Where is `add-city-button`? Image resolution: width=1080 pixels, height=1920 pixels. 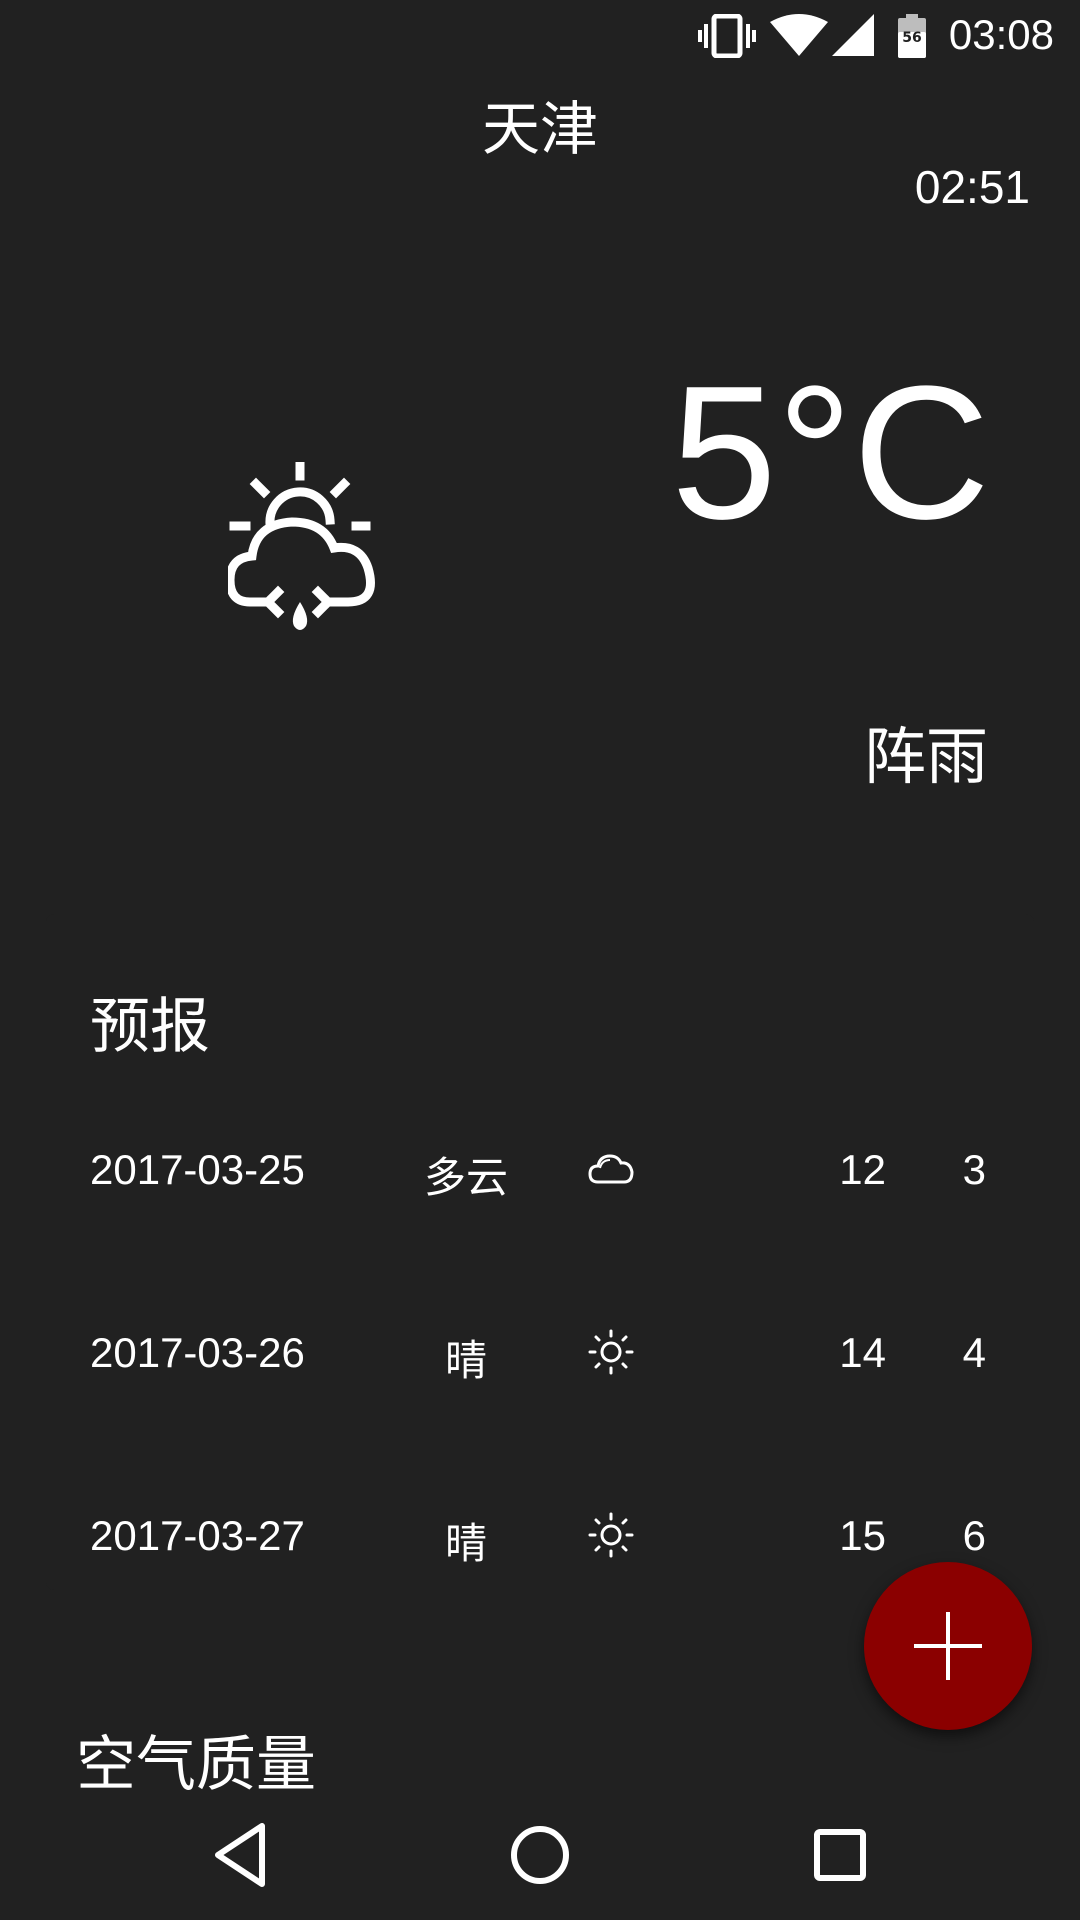 add-city-button is located at coordinates (948, 1646).